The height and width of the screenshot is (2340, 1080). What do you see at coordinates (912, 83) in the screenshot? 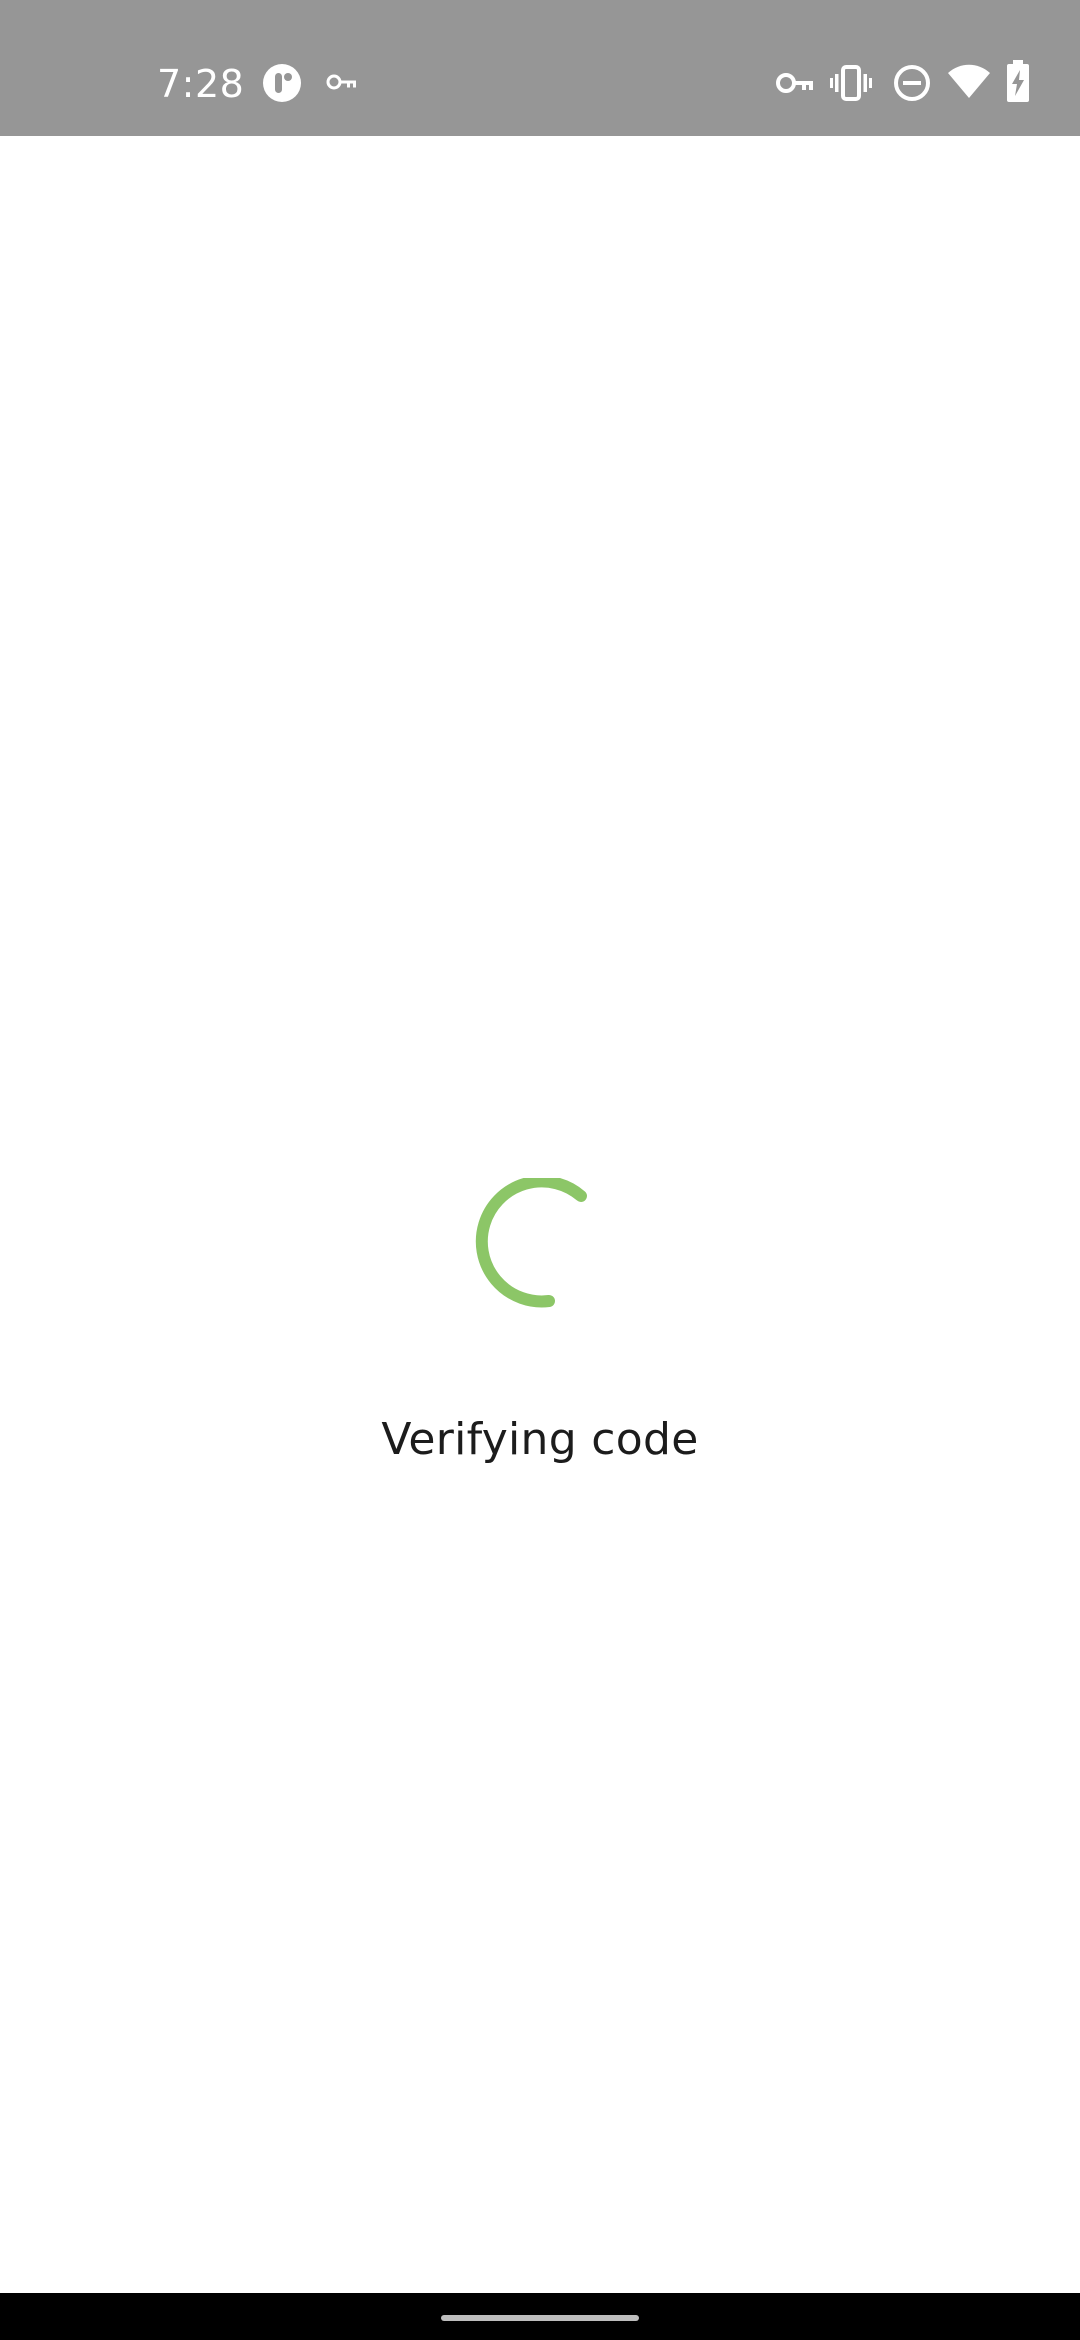
I see `do-not-disturb-icon` at bounding box center [912, 83].